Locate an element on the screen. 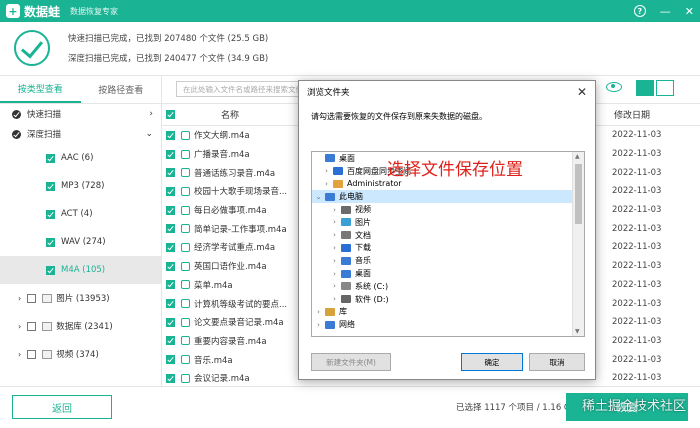 This screenshot has height=428, width=700. tab-by-type: 按类型查看 is located at coordinates (40, 89).